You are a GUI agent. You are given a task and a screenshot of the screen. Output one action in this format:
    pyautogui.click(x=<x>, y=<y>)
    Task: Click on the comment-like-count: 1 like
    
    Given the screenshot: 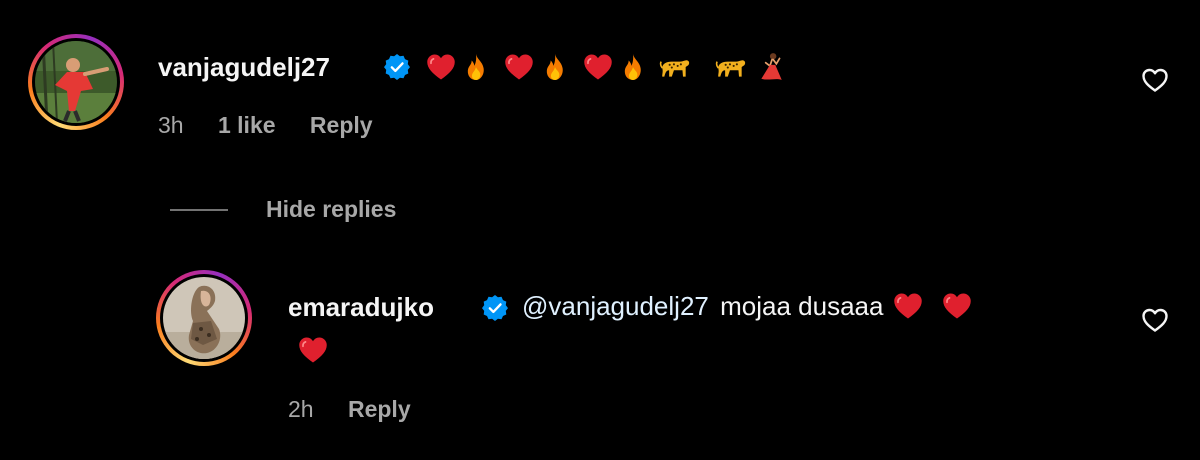 What is the action you would take?
    pyautogui.click(x=247, y=125)
    